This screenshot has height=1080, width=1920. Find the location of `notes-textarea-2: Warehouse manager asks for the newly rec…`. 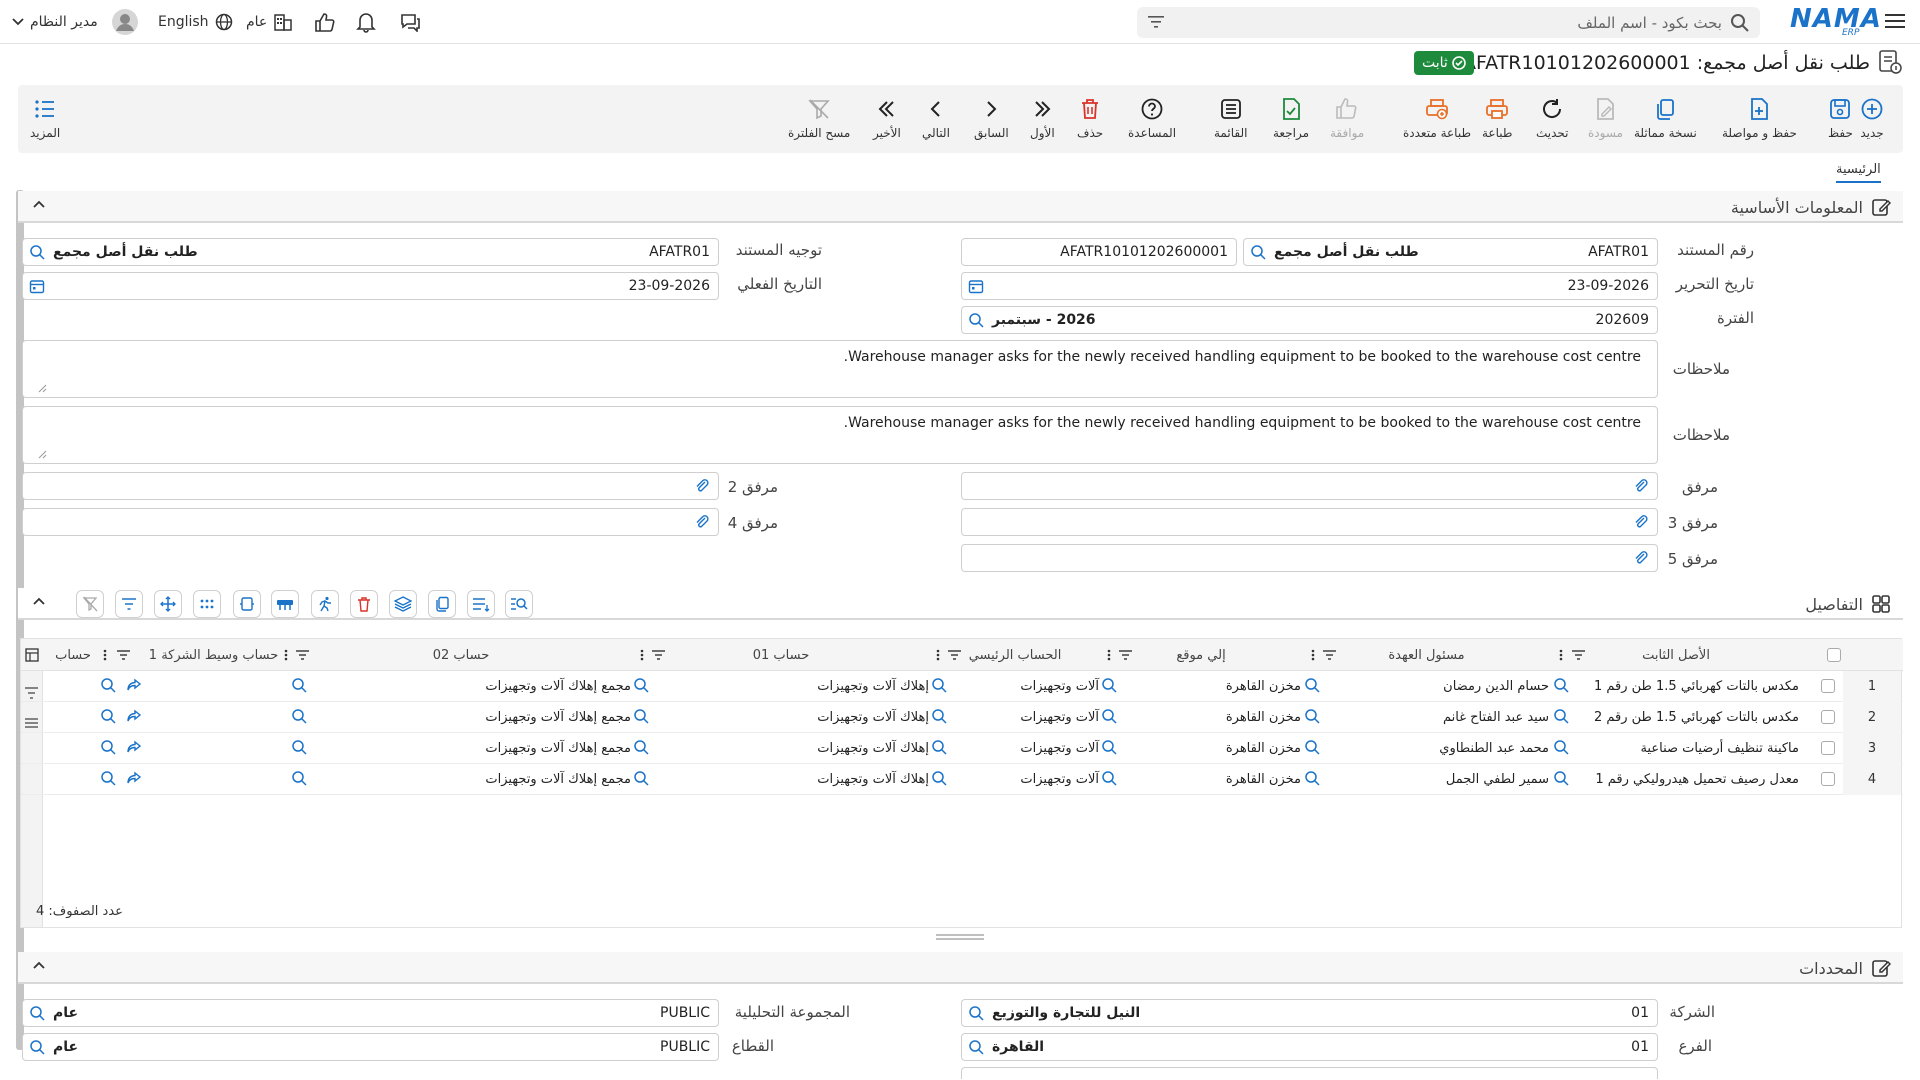

notes-textarea-2: Warehouse manager asks for the newly rec… is located at coordinates (840, 435).